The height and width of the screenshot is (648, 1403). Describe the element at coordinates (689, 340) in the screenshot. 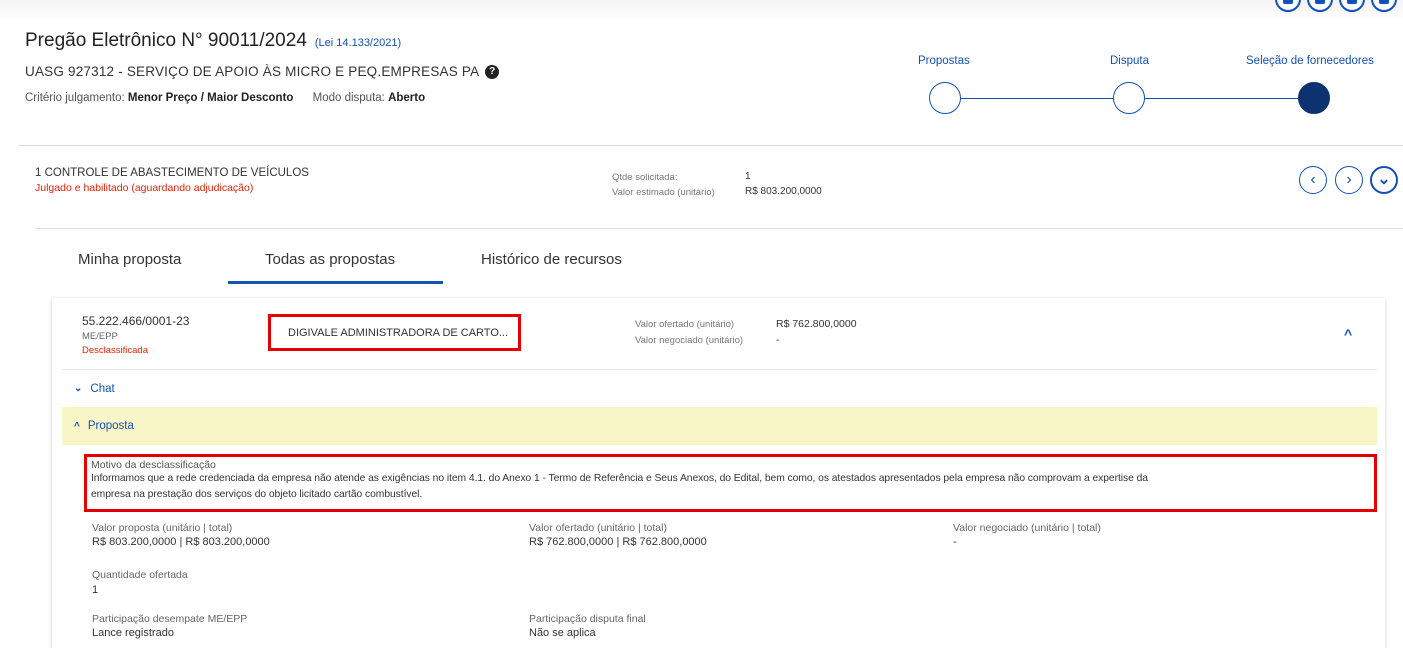

I see `valor-negociado-label: Valor negociado (unitário)` at that location.